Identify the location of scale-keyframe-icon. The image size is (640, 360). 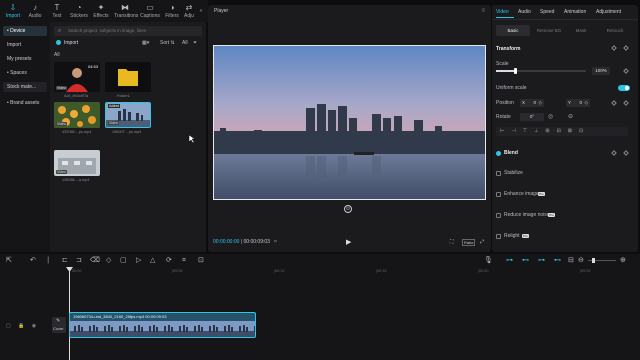
(626, 71).